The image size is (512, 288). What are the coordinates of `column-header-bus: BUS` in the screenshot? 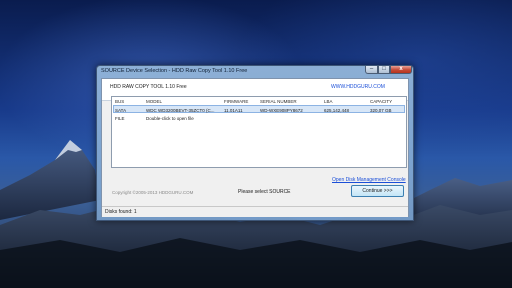 It's located at (119, 101).